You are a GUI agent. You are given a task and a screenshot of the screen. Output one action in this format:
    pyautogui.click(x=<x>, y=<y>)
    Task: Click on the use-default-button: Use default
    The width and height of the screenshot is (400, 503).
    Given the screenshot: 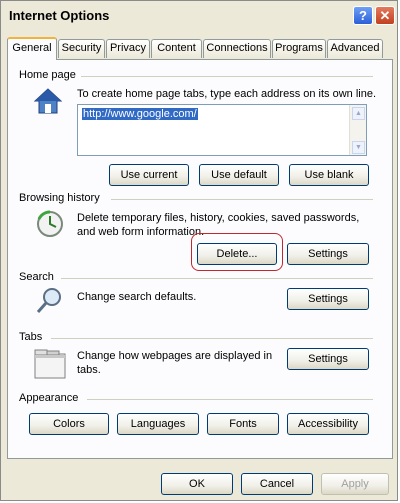 What is the action you would take?
    pyautogui.click(x=239, y=175)
    